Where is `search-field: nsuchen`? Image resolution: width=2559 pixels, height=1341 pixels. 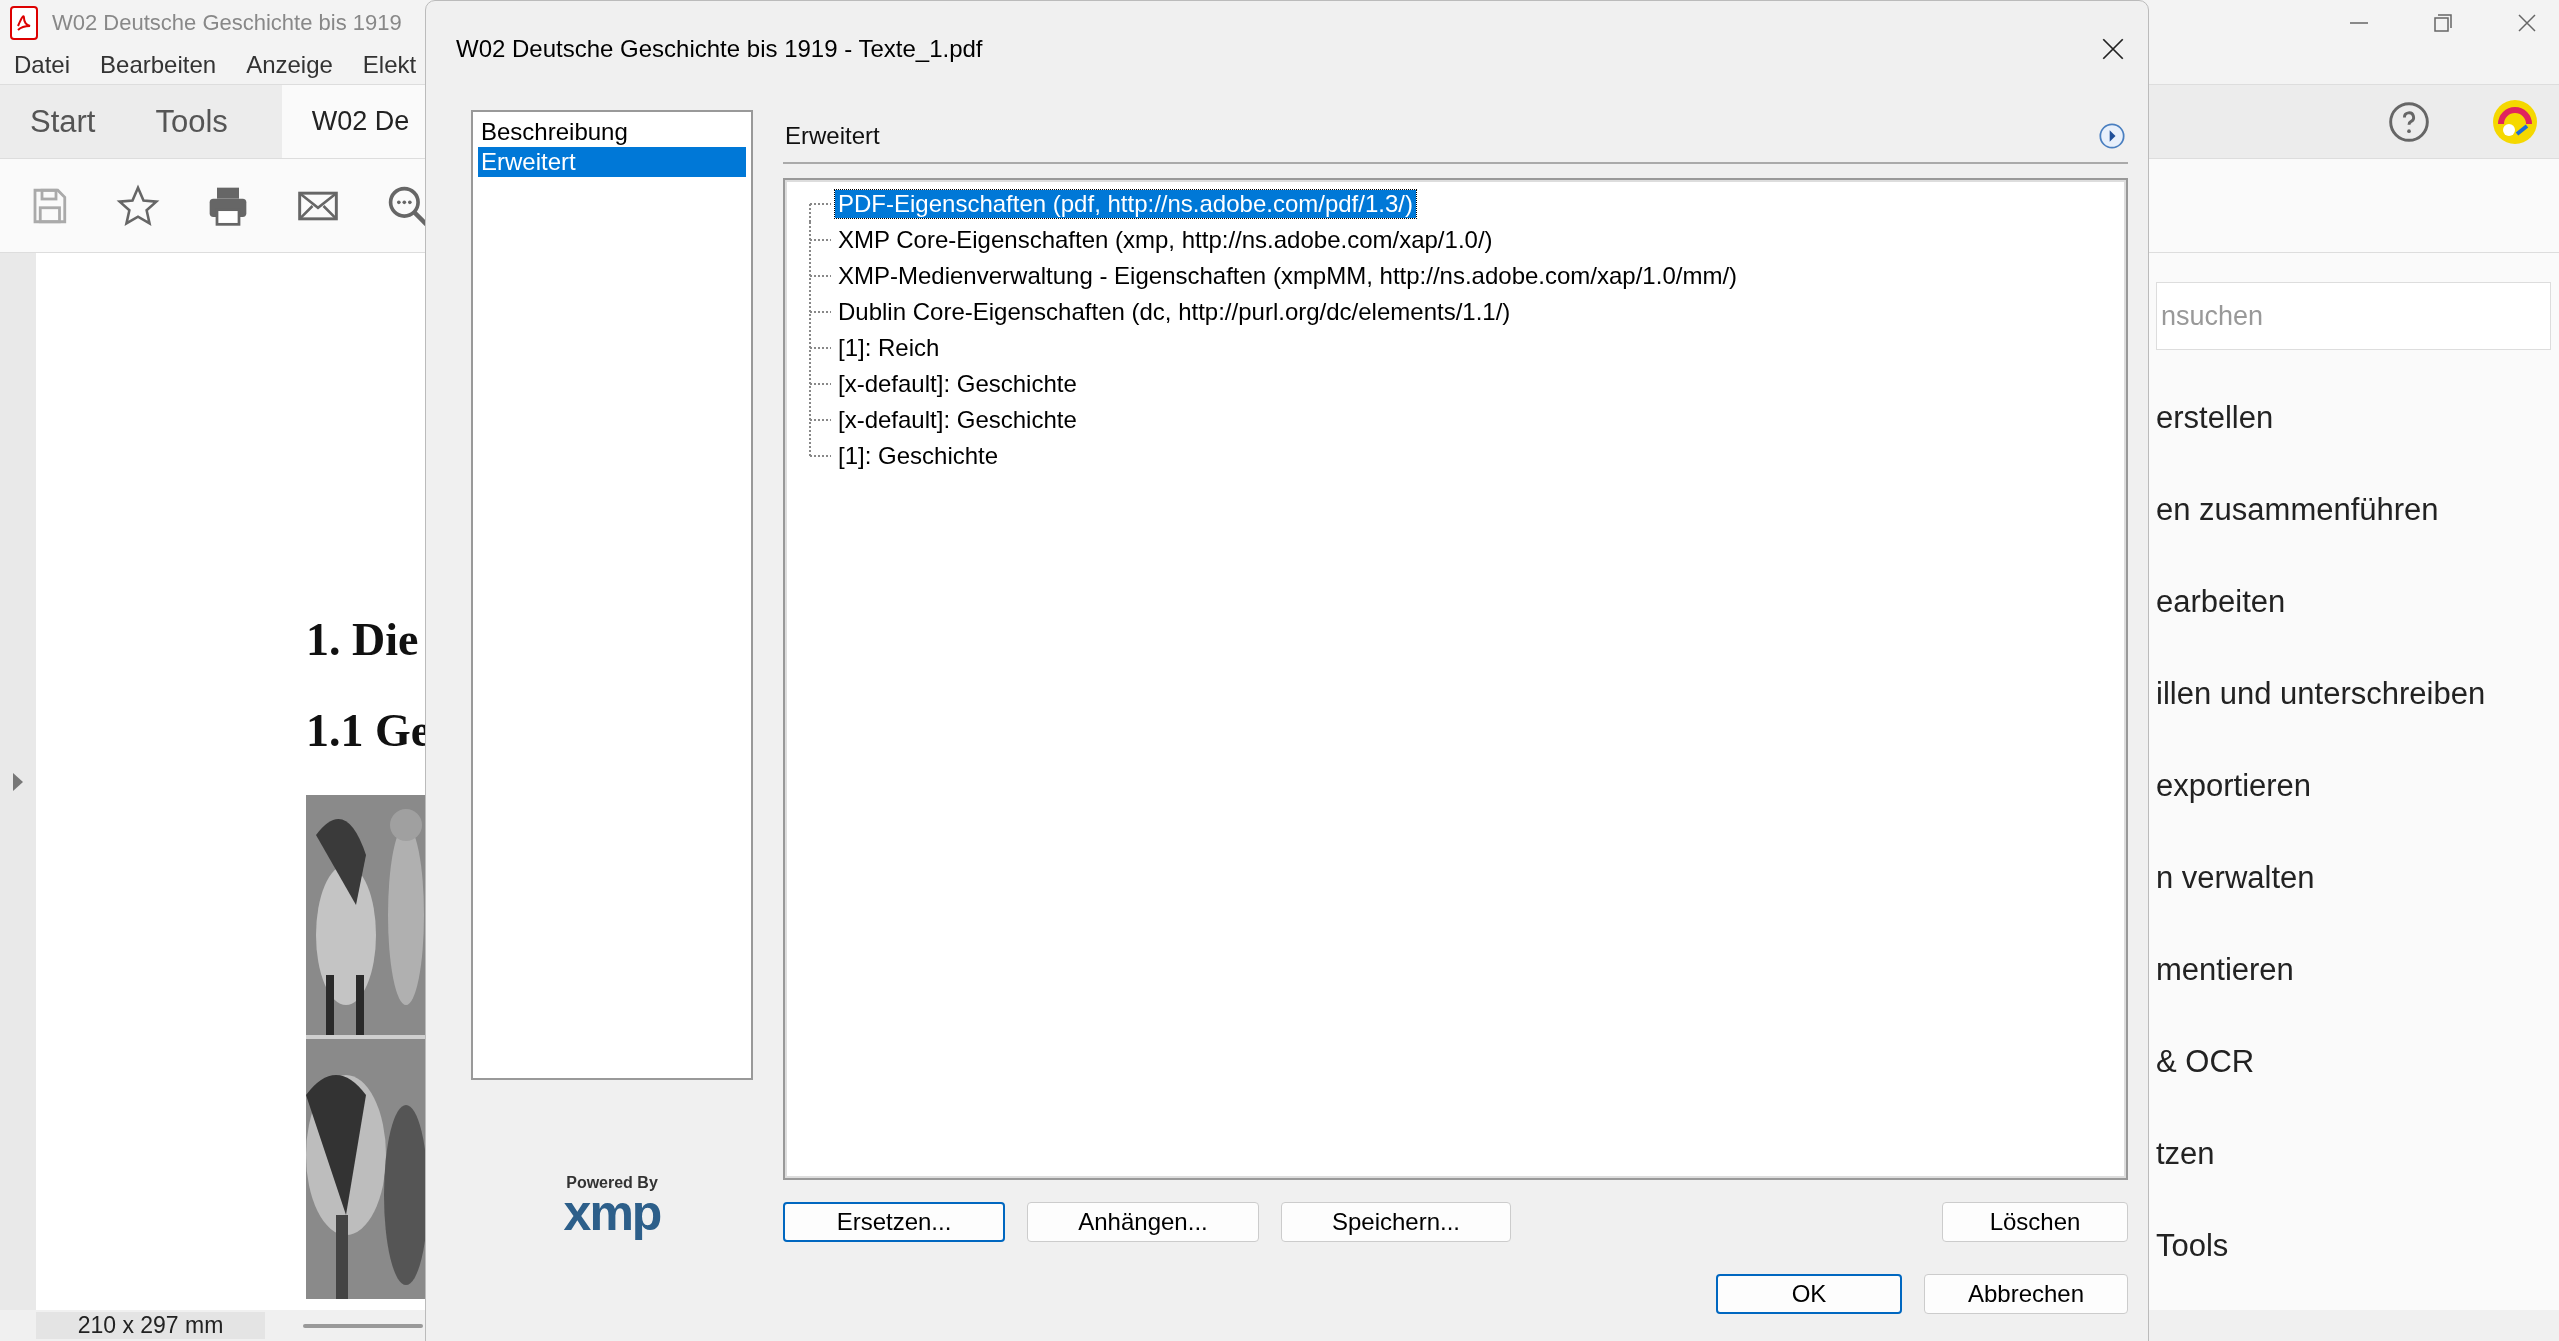 search-field: nsuchen is located at coordinates (2353, 316).